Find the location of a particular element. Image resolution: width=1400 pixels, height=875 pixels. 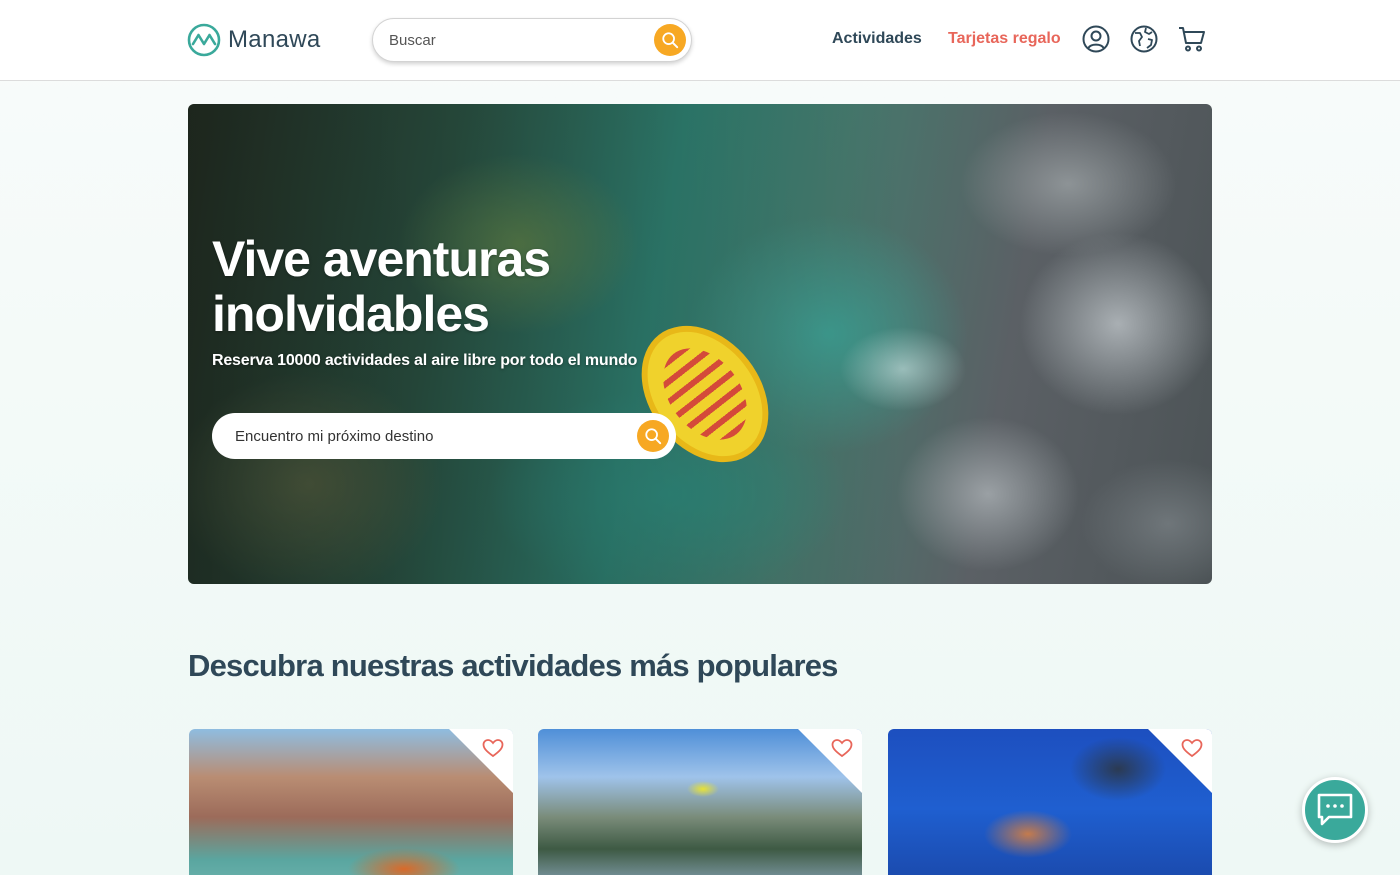

globe-icon is located at coordinates (1144, 39).